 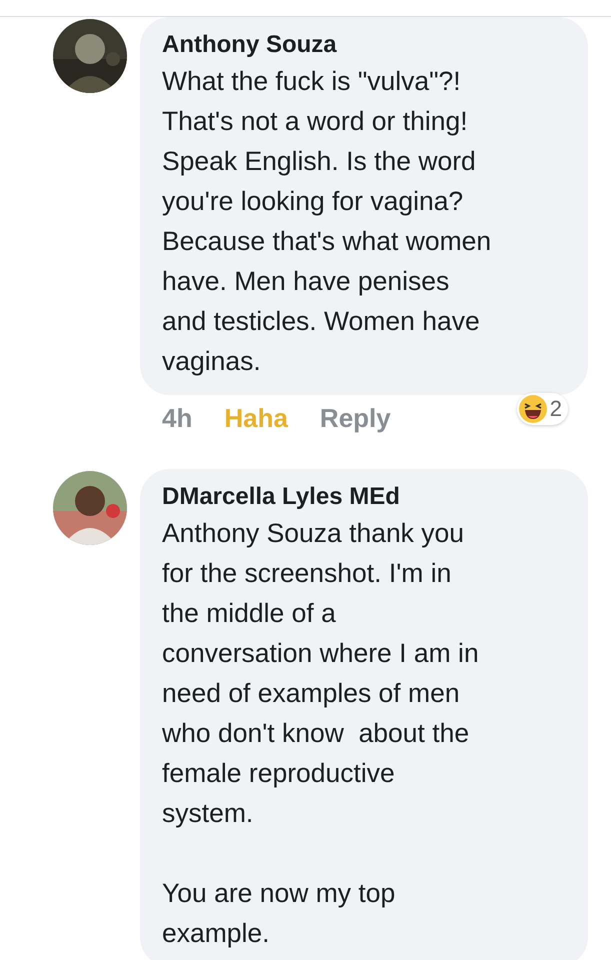 What do you see at coordinates (365, 497) in the screenshot?
I see `author-name: DMarcella Lyles MEd` at bounding box center [365, 497].